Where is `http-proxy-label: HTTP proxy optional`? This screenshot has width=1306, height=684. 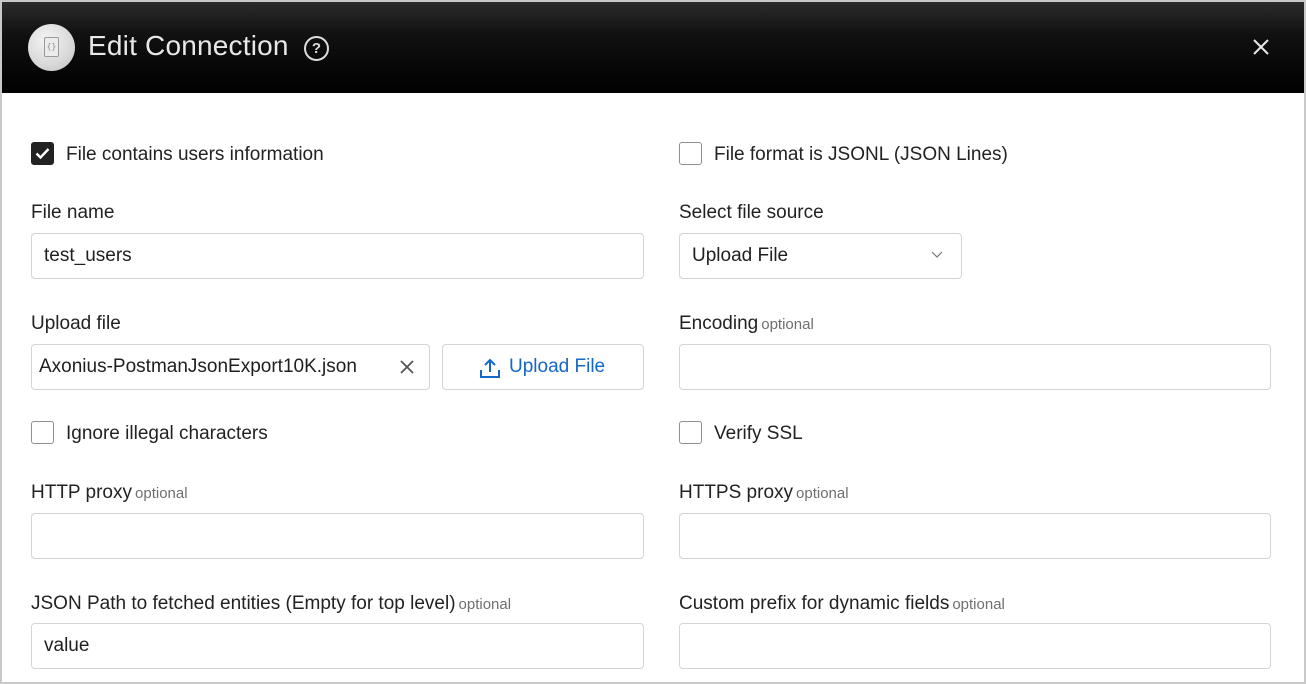 http-proxy-label: HTTP proxy optional is located at coordinates (109, 493).